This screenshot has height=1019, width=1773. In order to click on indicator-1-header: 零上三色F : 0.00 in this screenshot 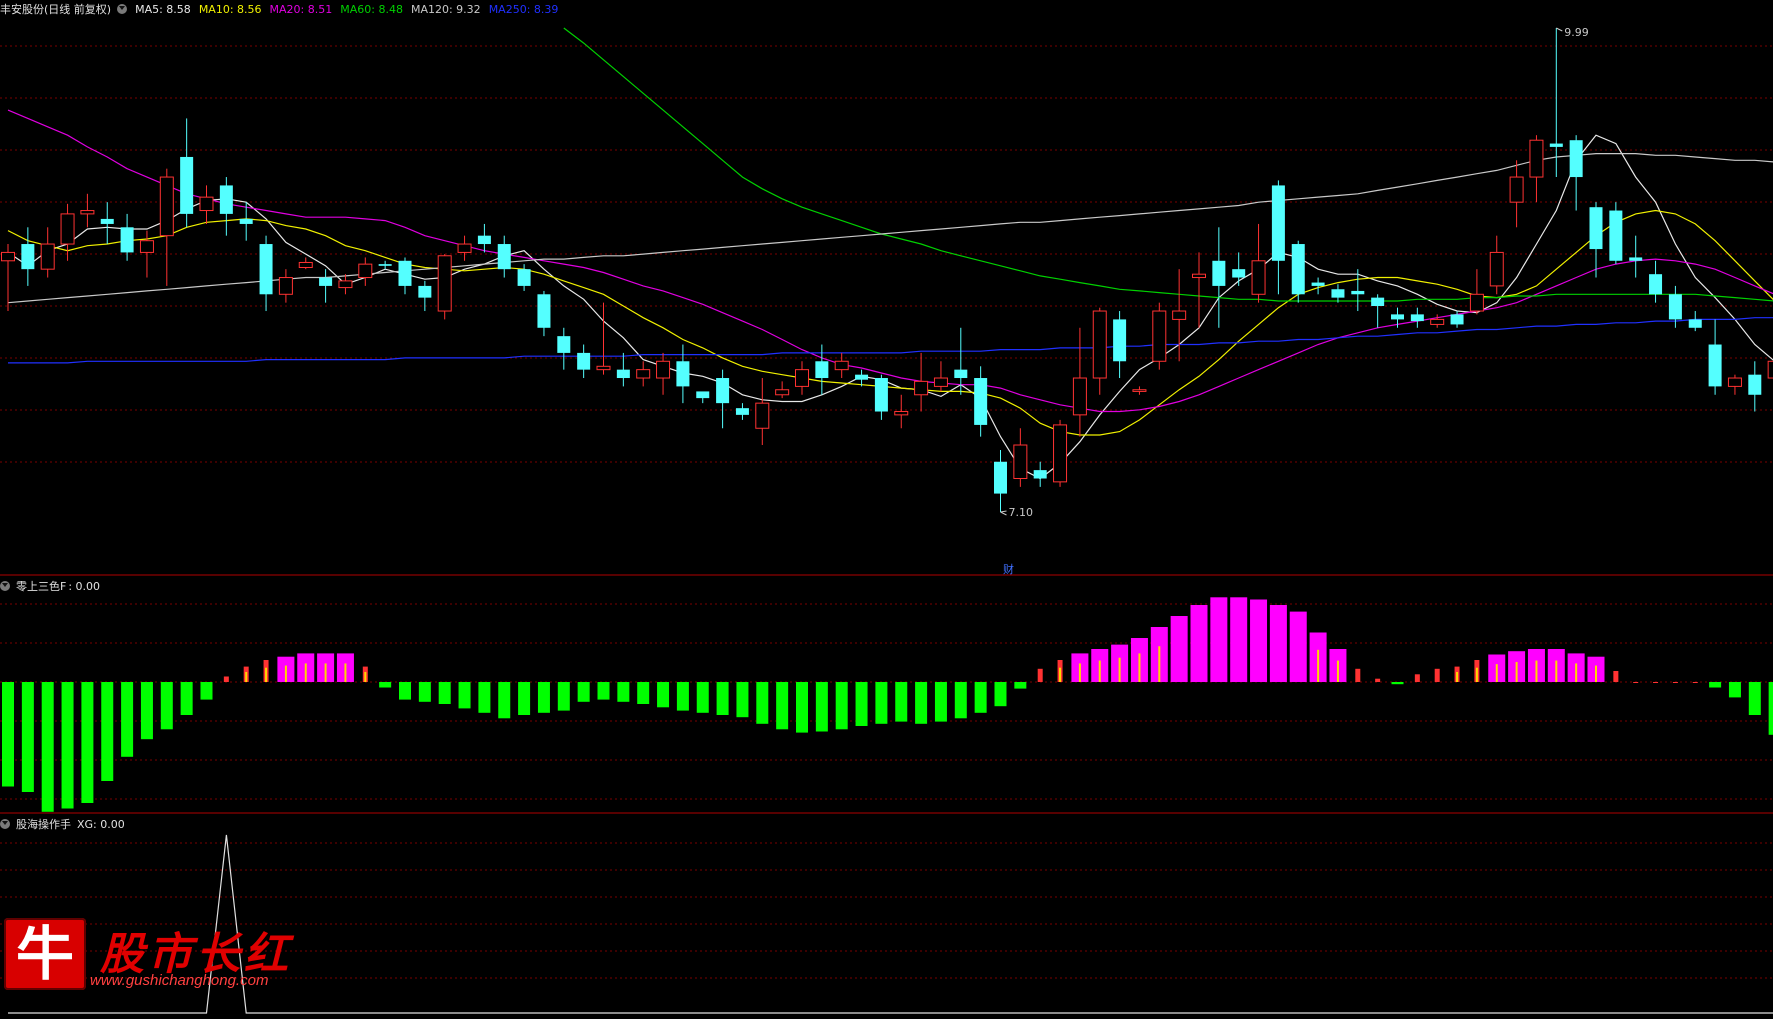, I will do `click(50, 586)`.